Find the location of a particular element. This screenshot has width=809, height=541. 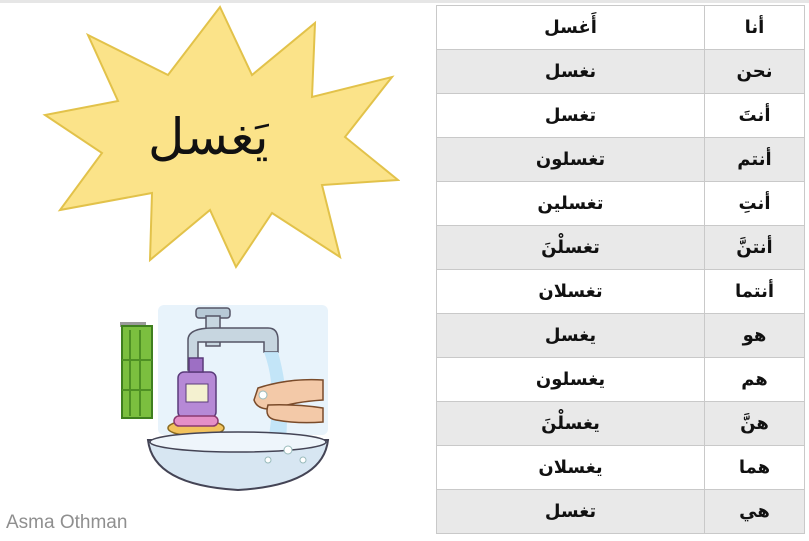

table-row: أَغسل أنا is located at coordinates (620, 27).